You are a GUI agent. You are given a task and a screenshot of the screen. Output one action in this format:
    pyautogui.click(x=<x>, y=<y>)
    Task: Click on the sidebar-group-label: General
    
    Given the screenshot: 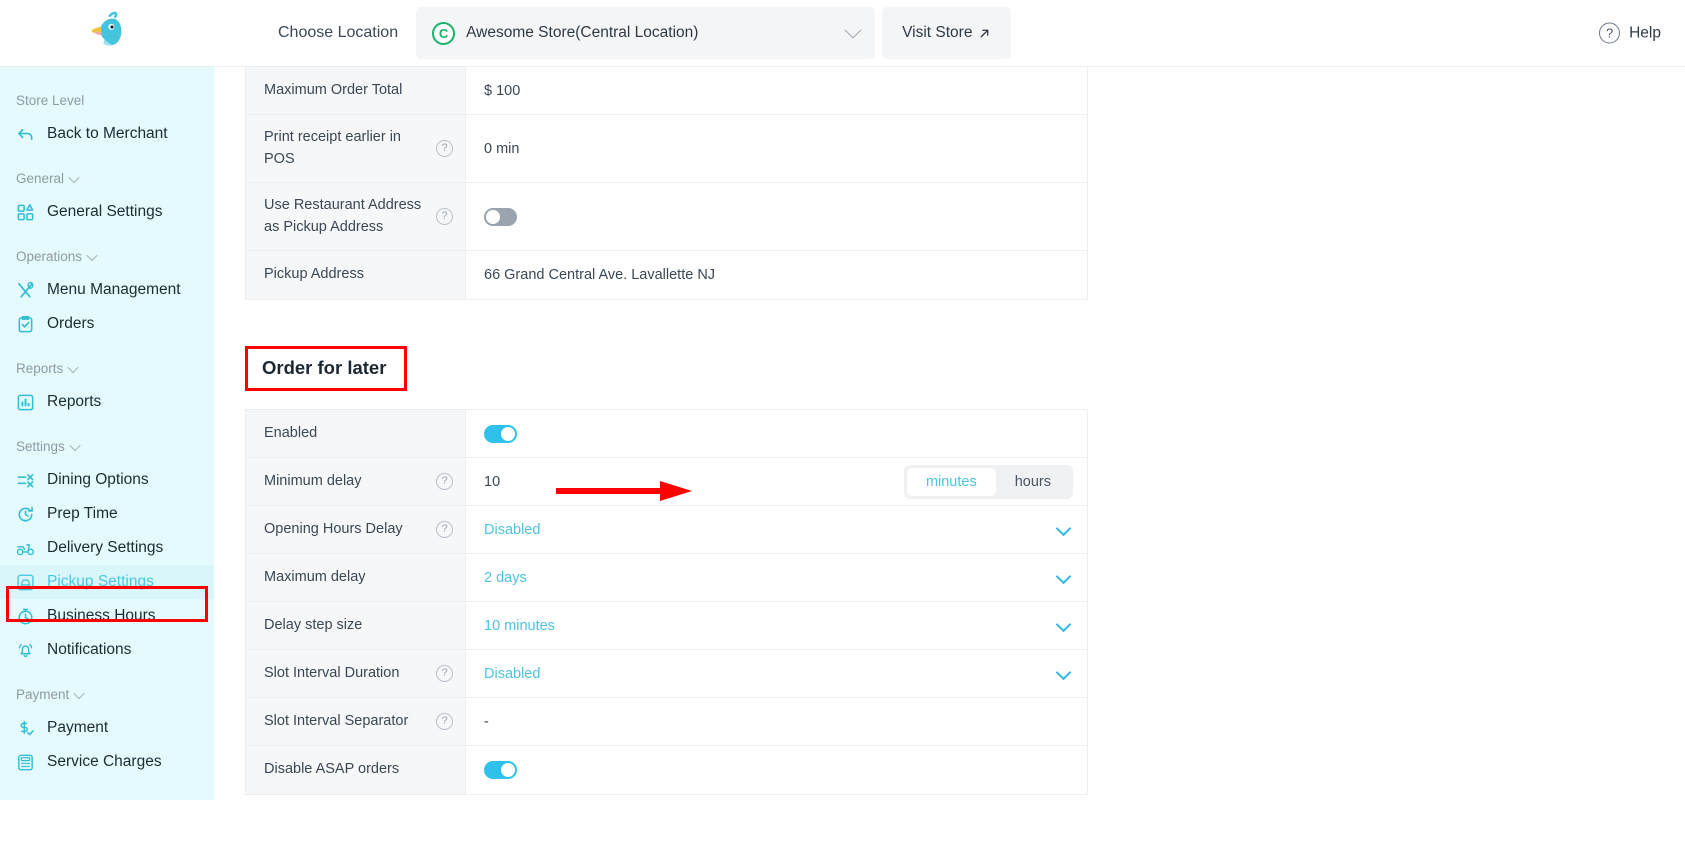 What is the action you would take?
    pyautogui.click(x=40, y=178)
    